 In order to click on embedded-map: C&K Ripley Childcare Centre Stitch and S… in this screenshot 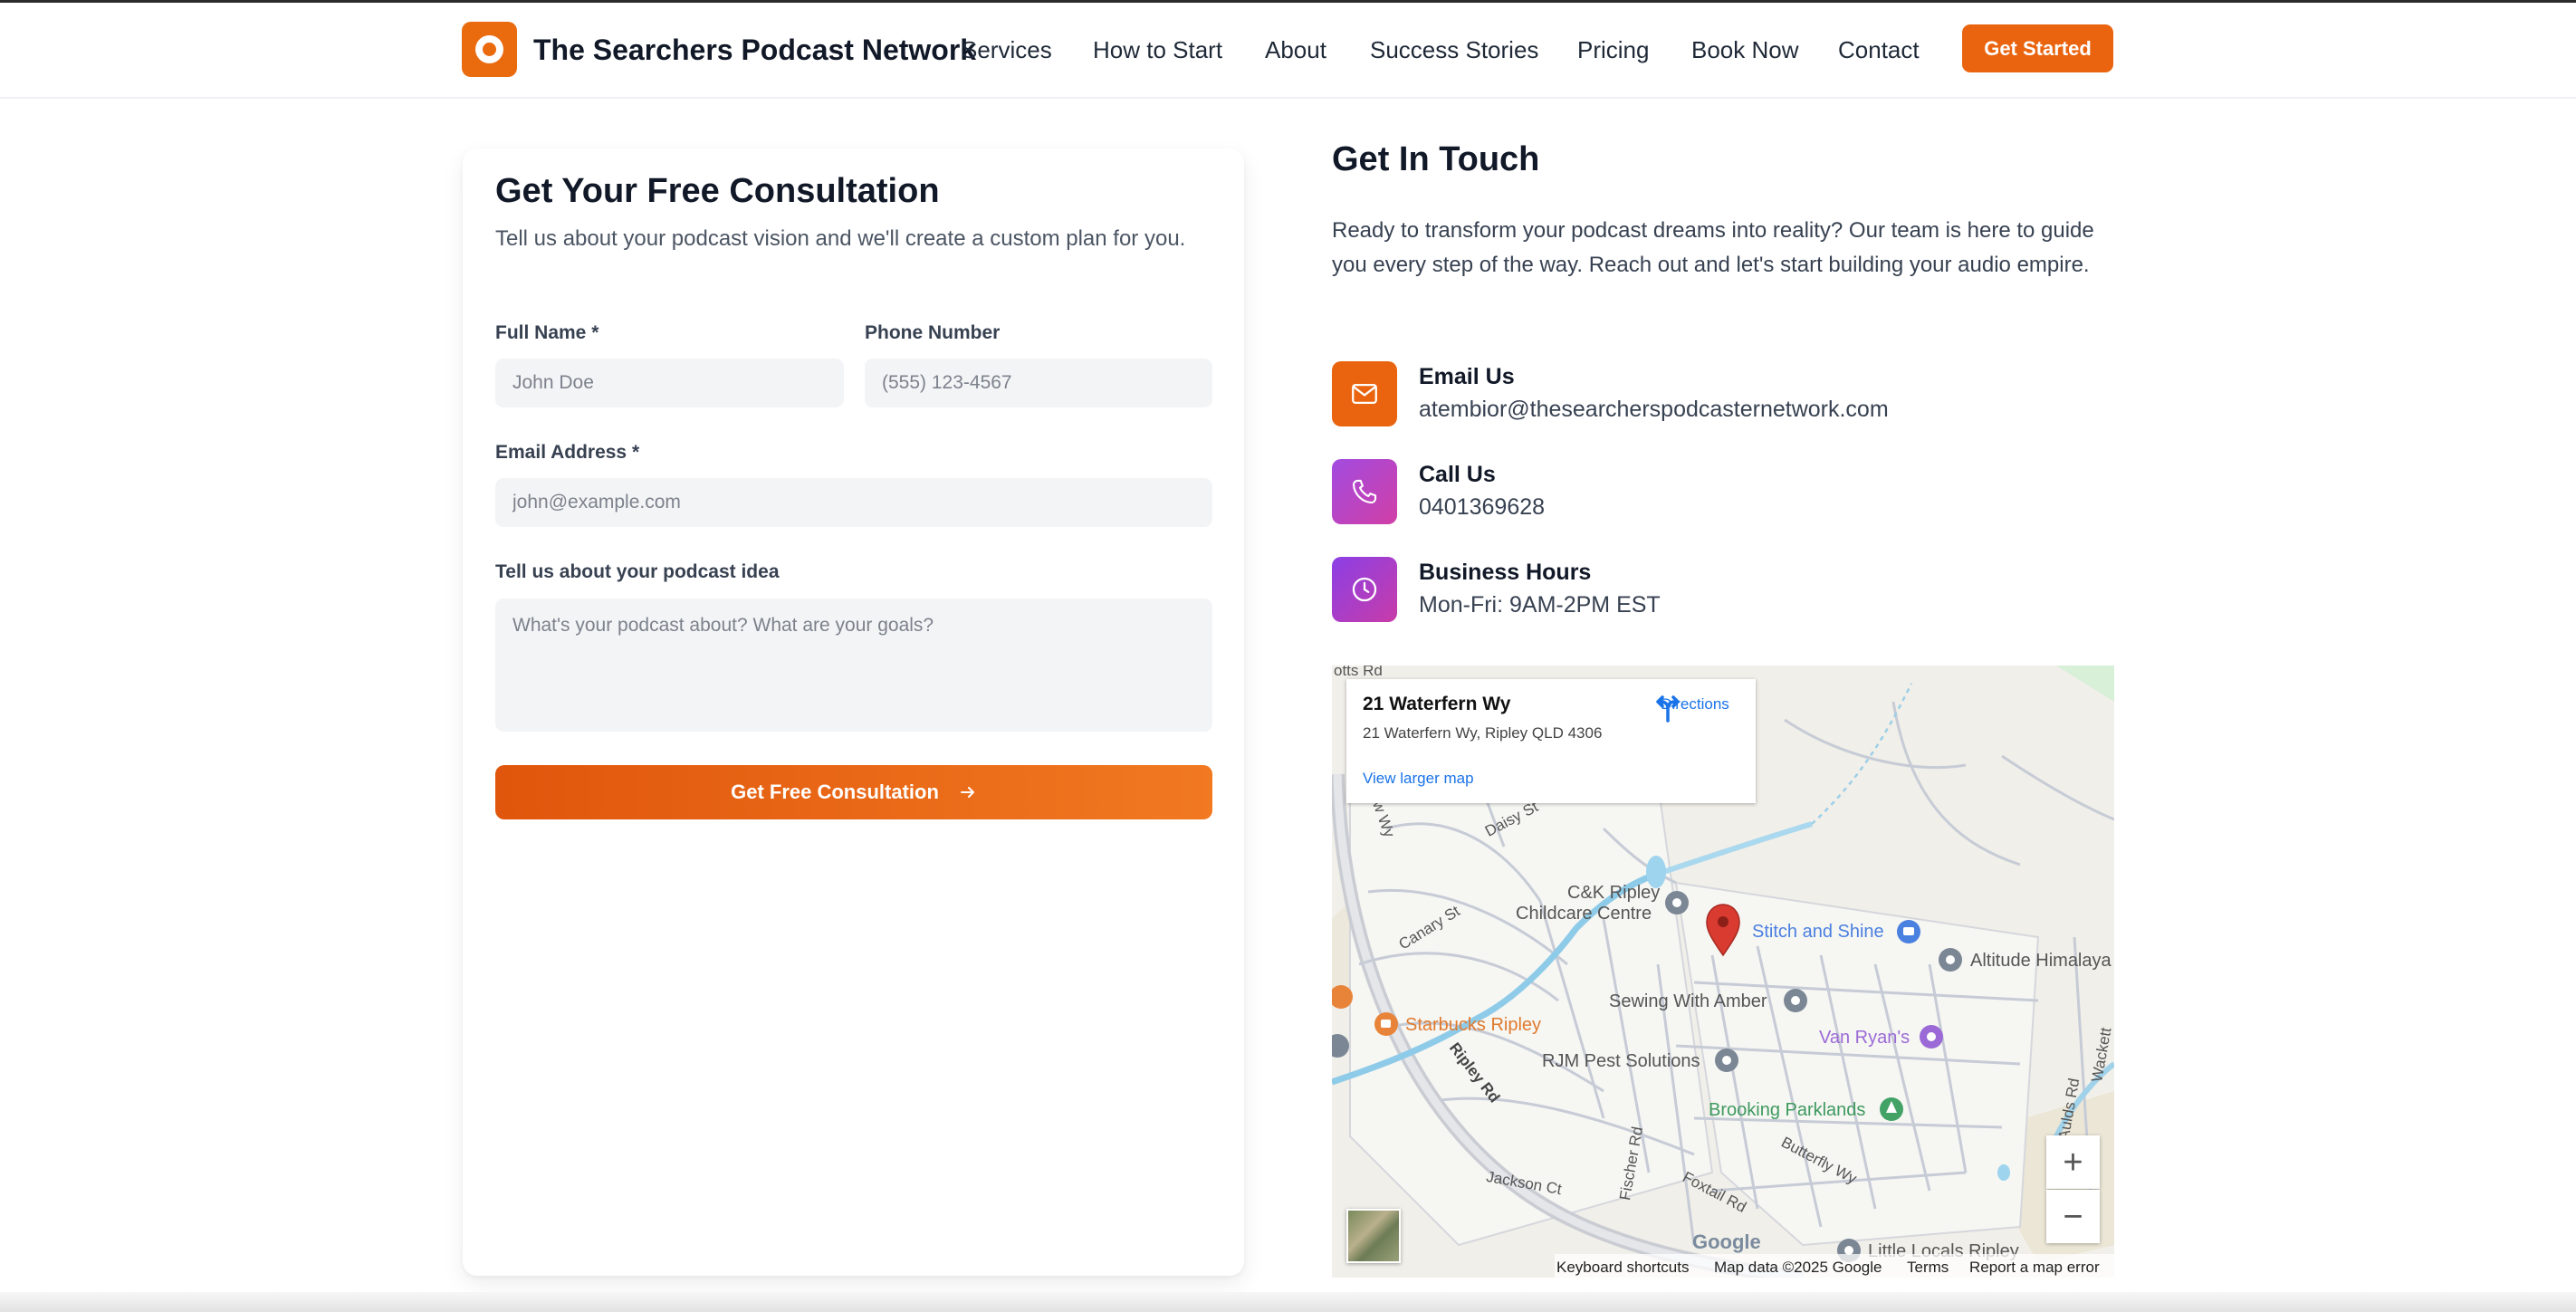, I will do `click(1723, 972)`.